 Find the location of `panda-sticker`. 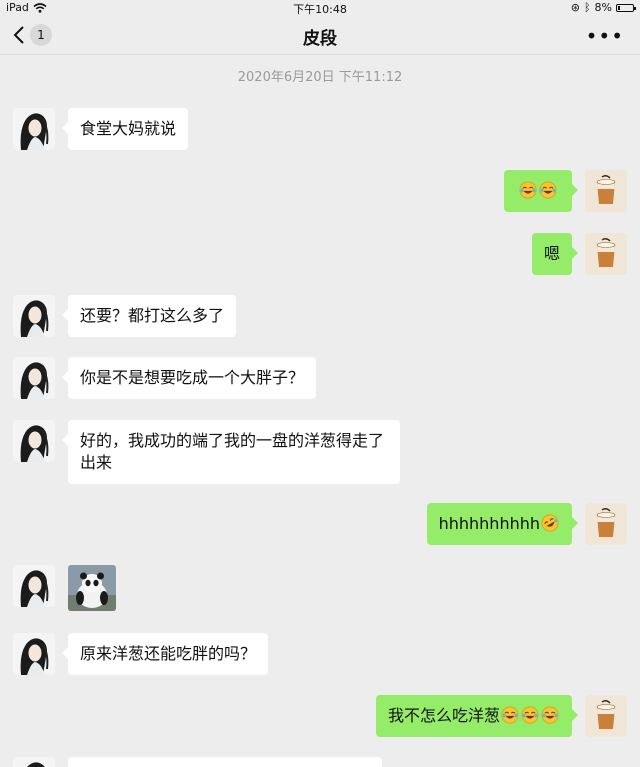

panda-sticker is located at coordinates (92, 588).